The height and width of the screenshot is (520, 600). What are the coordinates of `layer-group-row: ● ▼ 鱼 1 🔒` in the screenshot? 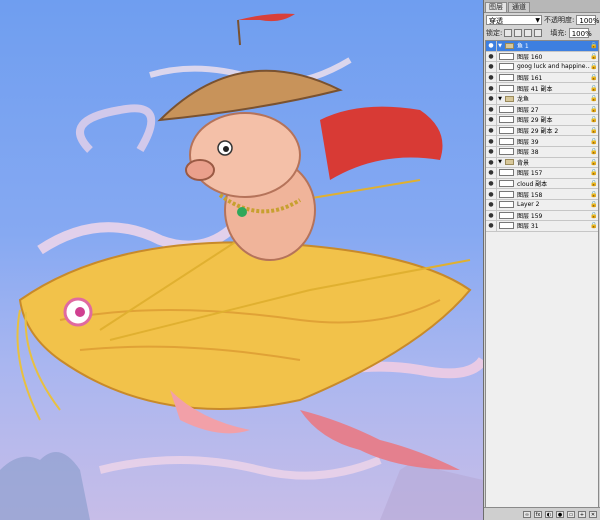 It's located at (542, 46).